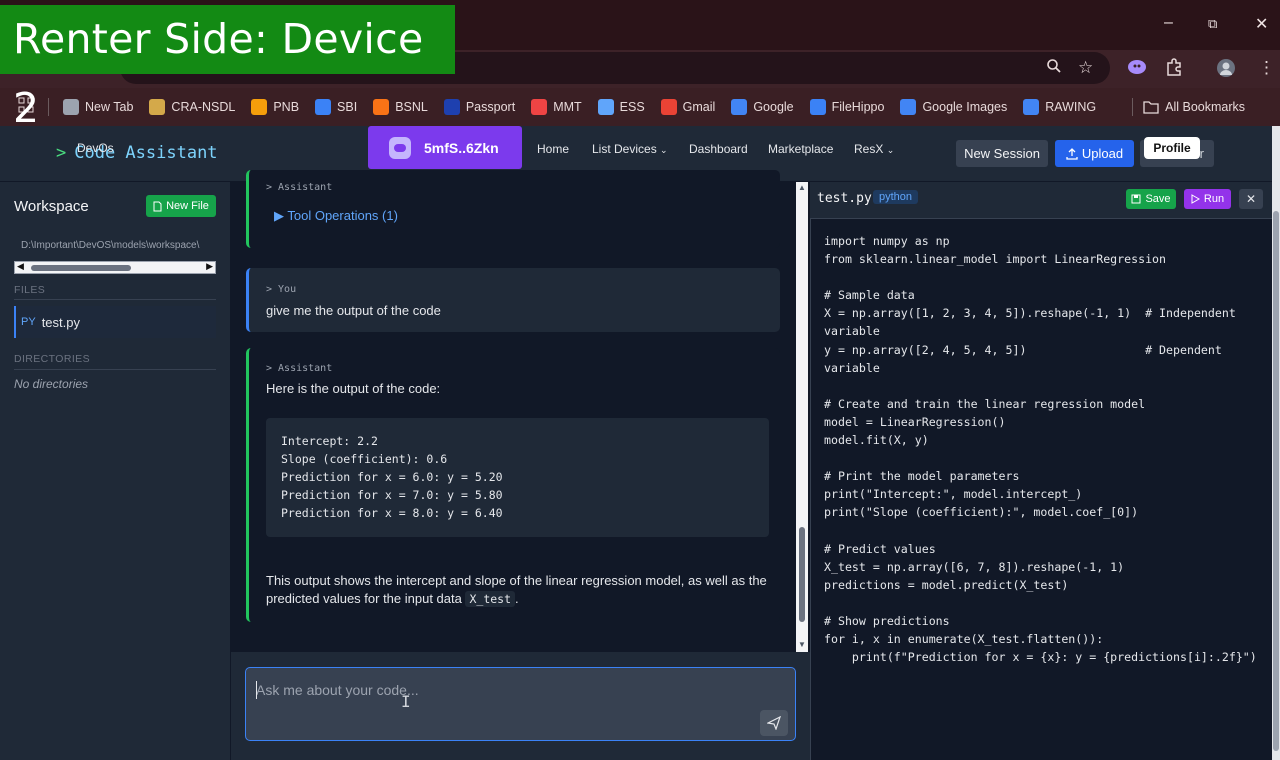  Describe the element at coordinates (479, 107) in the screenshot. I see `bookmark-passport: Passport` at that location.